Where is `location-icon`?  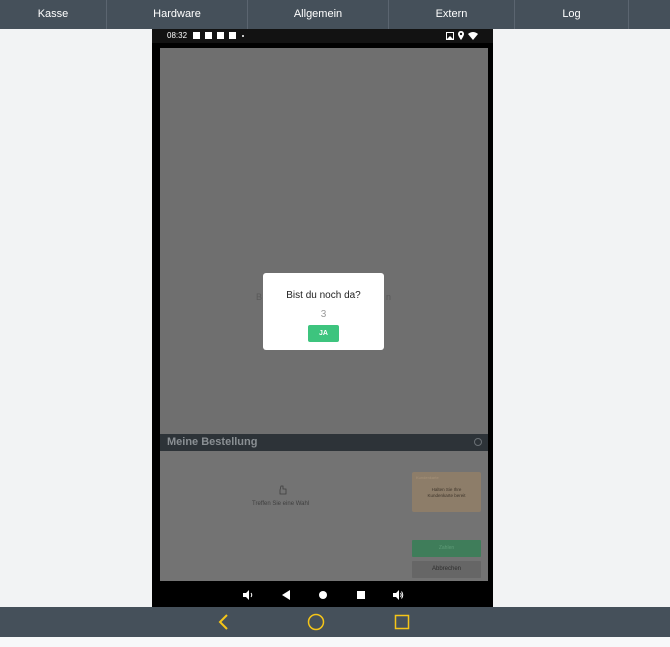
location-icon is located at coordinates (461, 35).